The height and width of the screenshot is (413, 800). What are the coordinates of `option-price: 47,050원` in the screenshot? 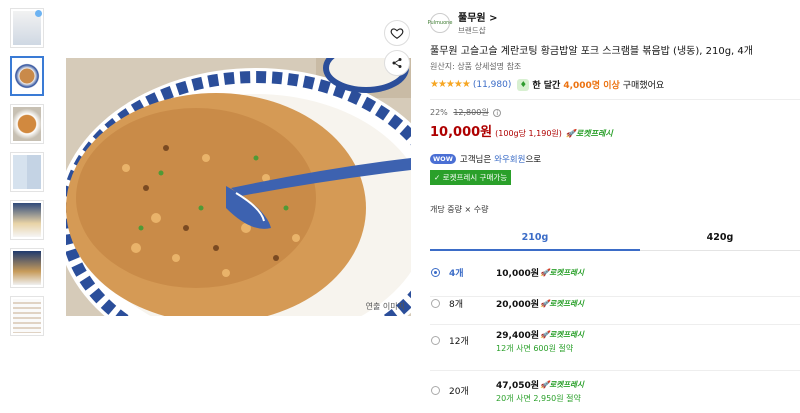 It's located at (518, 386).